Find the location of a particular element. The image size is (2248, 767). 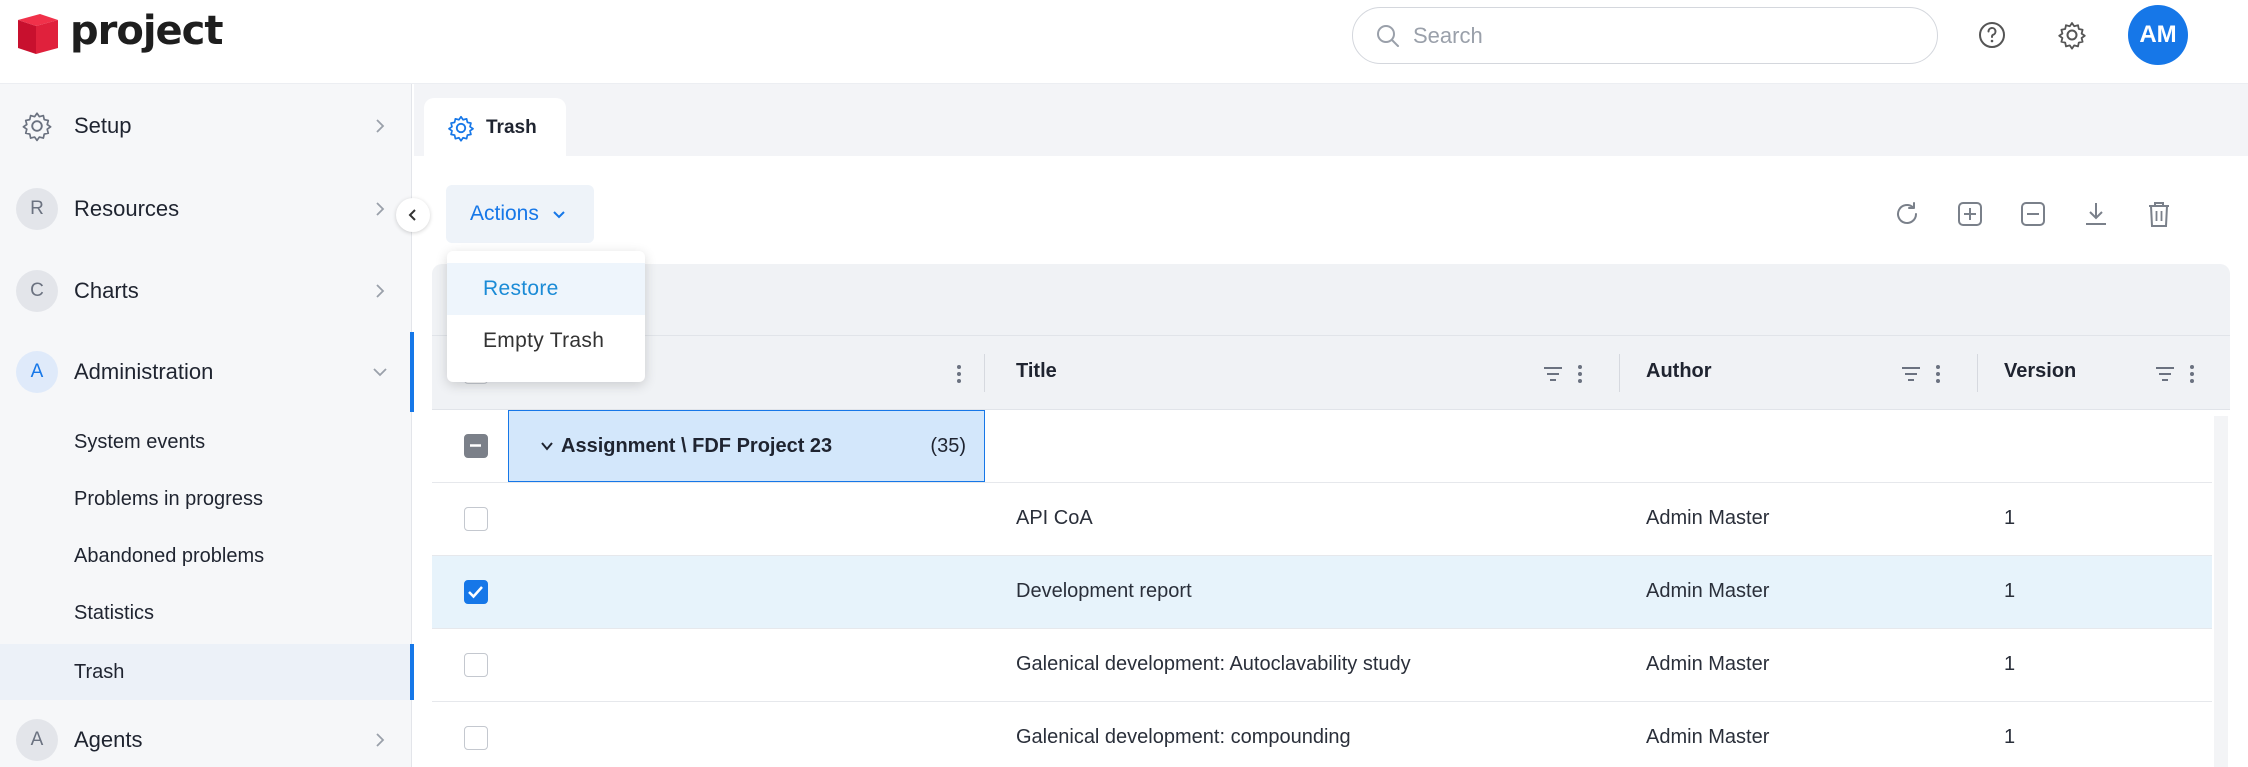

group-cell: Assignment \ FDF Project 23 (35) is located at coordinates (746, 446).